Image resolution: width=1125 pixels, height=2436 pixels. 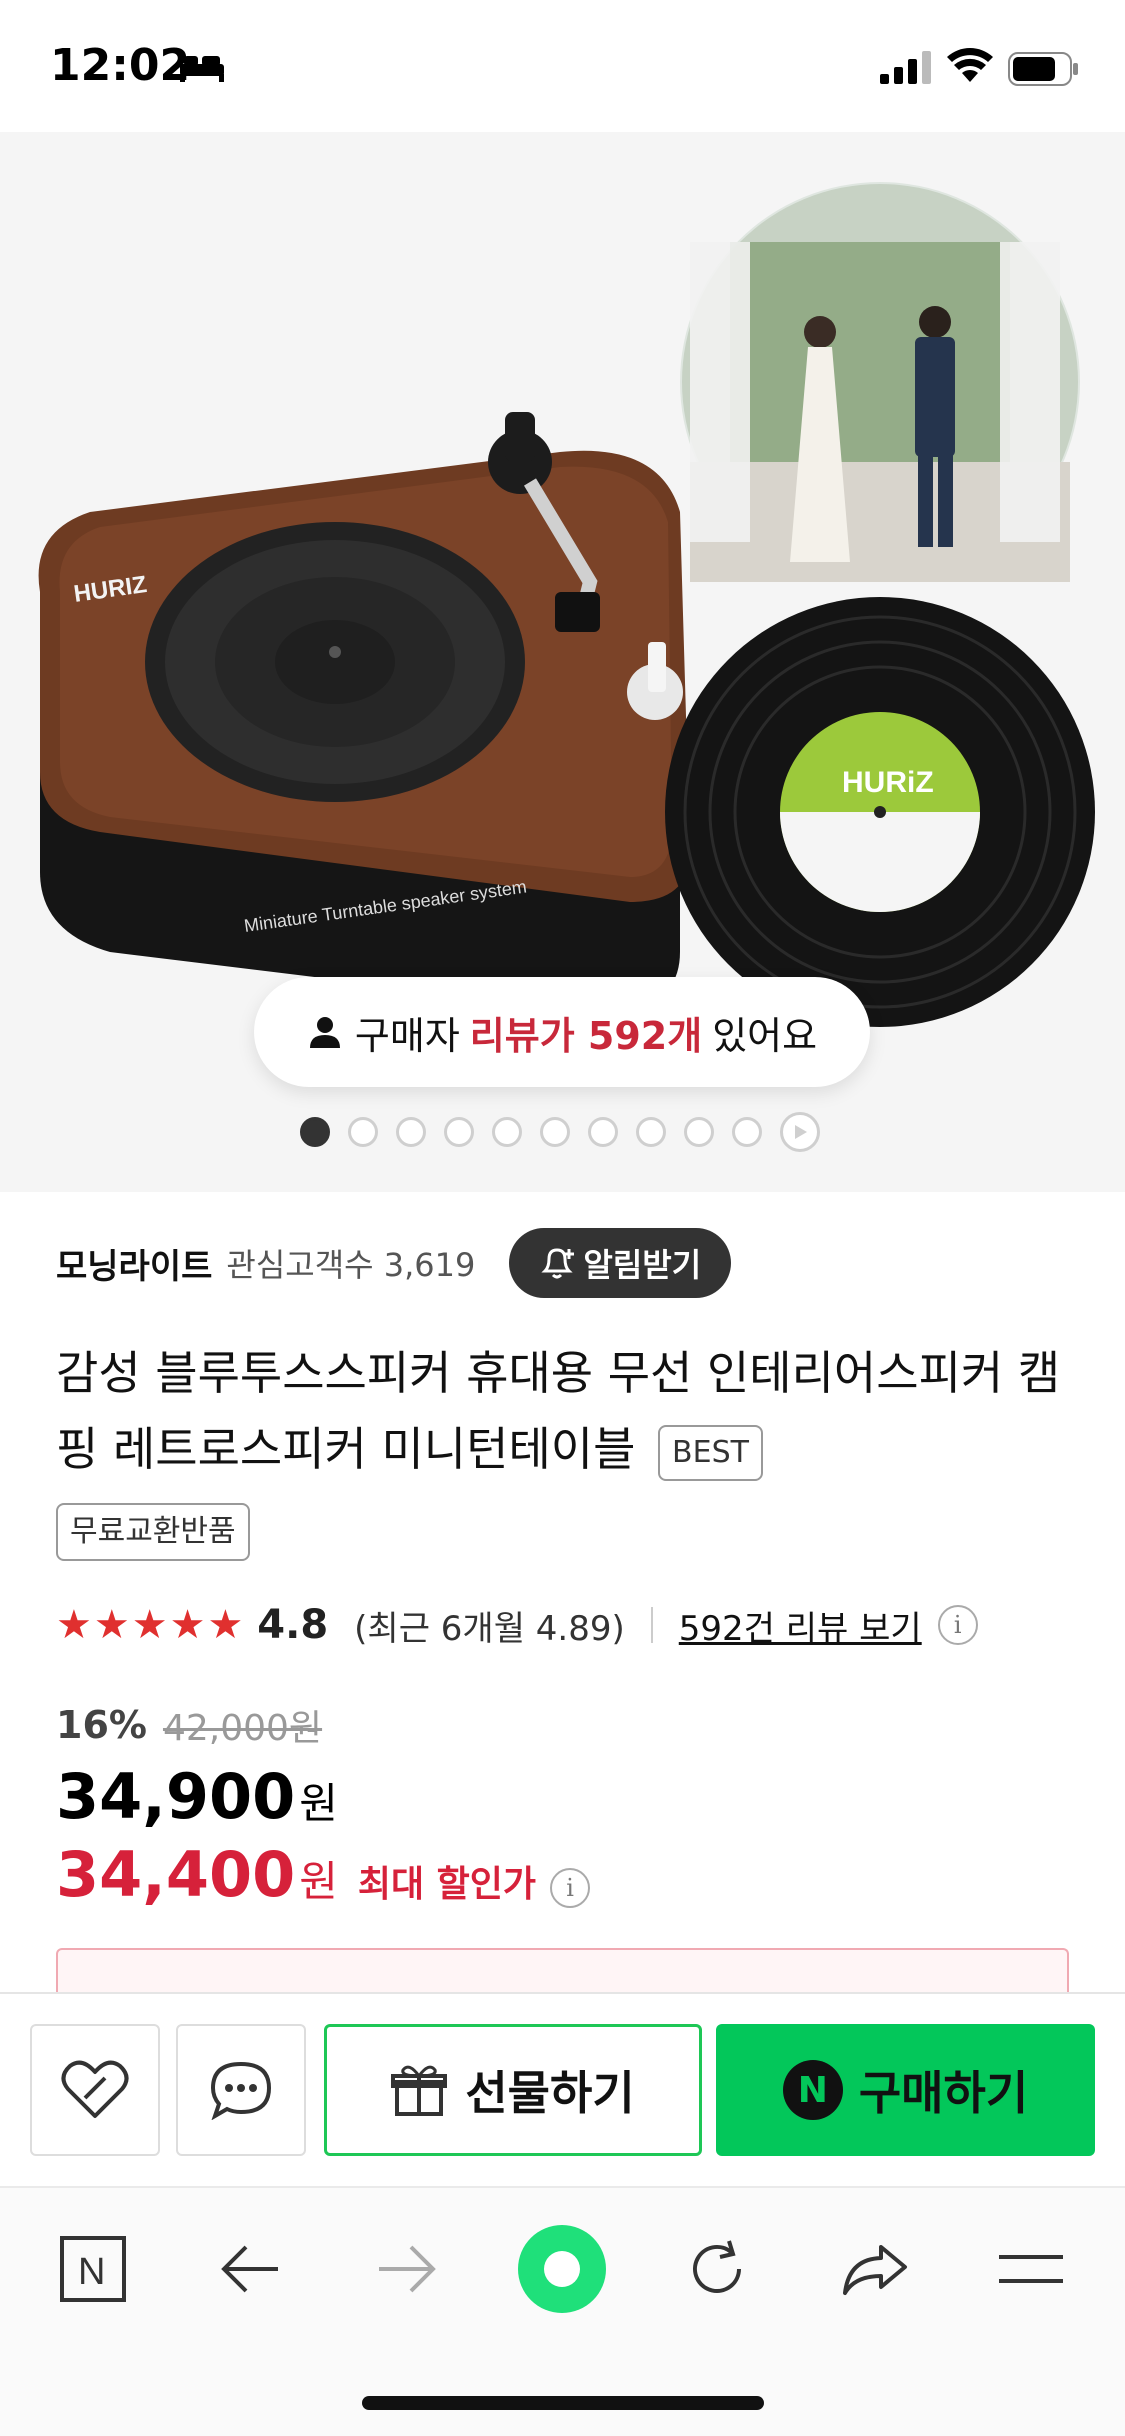 I want to click on record-label: HURiZ, so click(x=888, y=782).